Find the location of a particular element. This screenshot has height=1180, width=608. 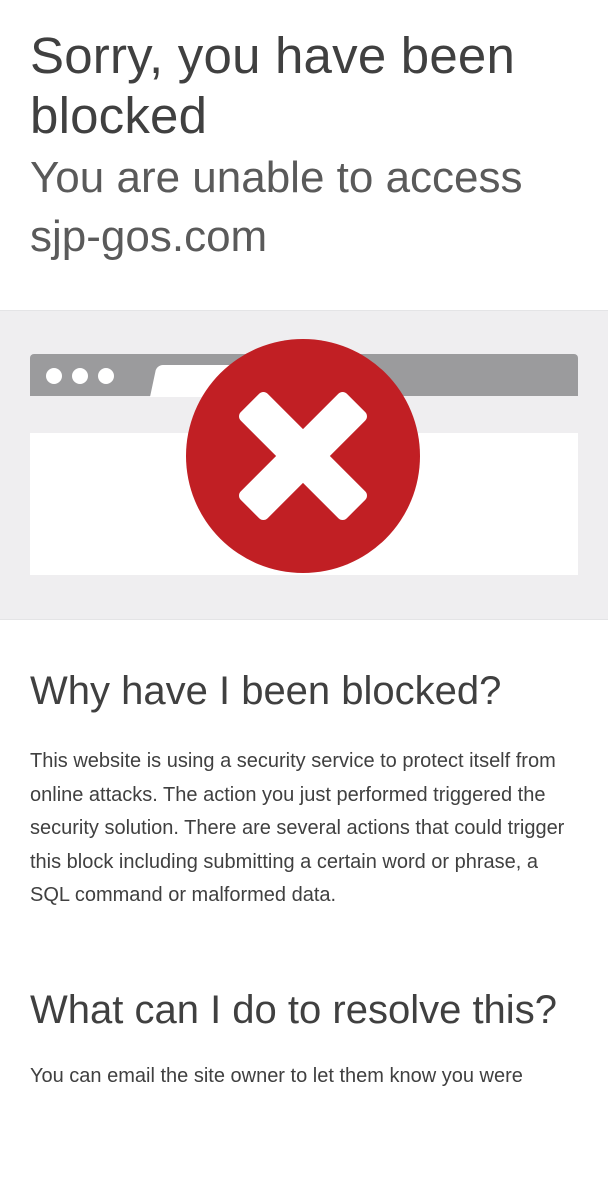

blocked-x-icon is located at coordinates (303, 456).